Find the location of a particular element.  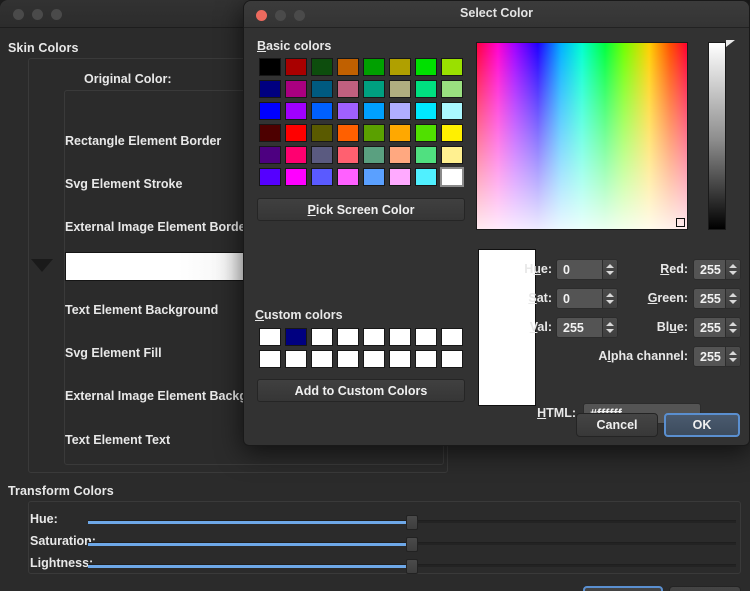

close-button-icon is located at coordinates (18, 14).